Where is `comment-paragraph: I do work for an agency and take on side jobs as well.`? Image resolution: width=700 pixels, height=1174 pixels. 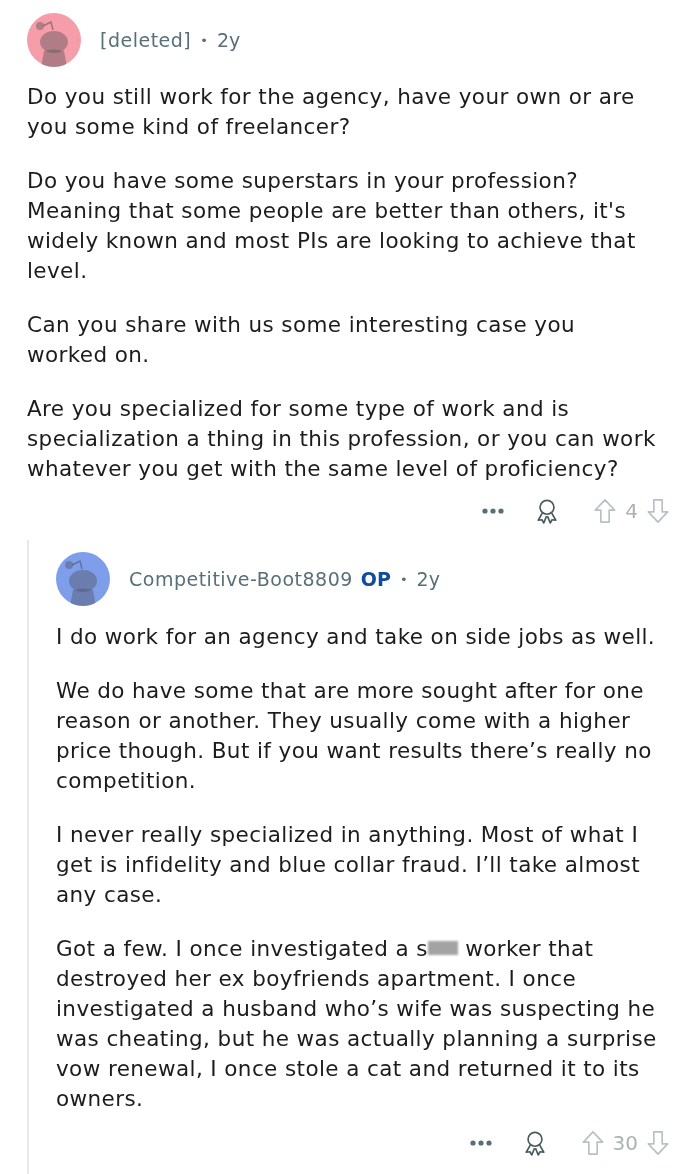 comment-paragraph: I do work for an agency and take on side jobs as well. is located at coordinates (356, 637).